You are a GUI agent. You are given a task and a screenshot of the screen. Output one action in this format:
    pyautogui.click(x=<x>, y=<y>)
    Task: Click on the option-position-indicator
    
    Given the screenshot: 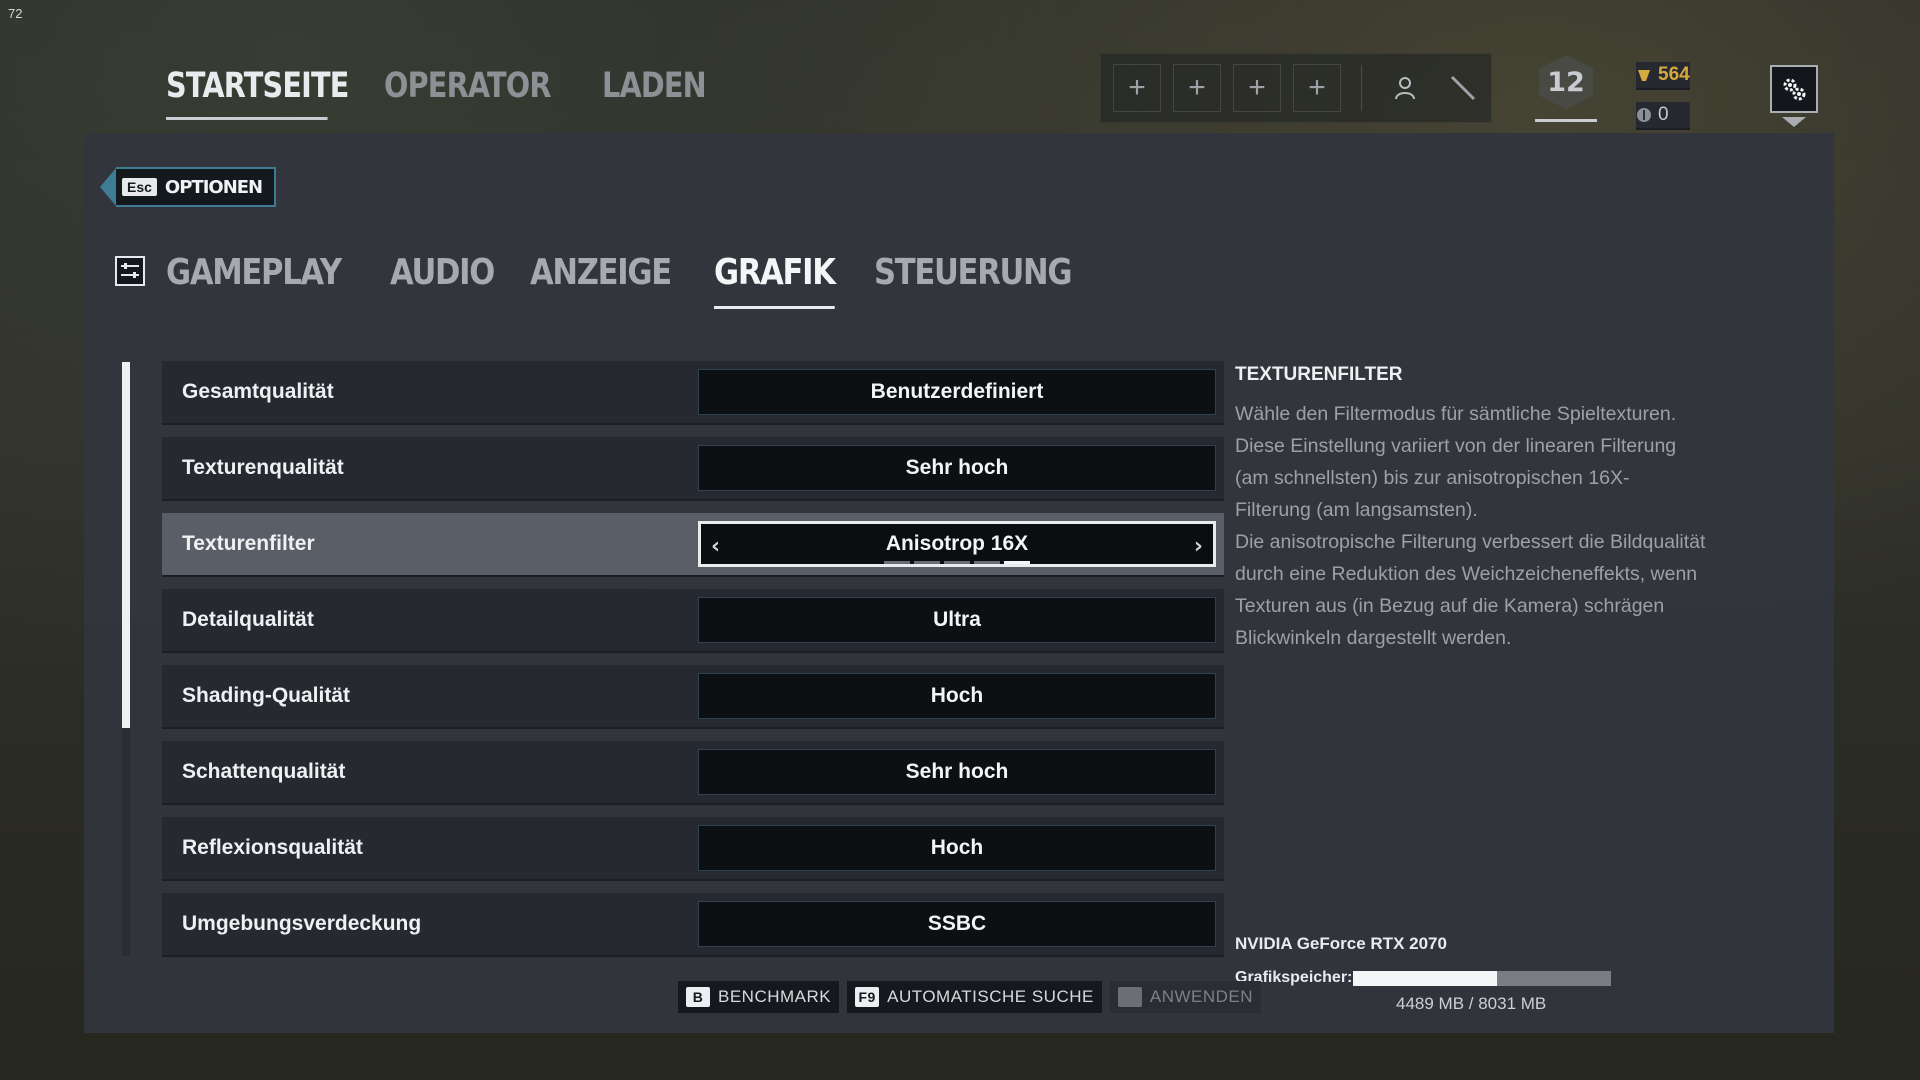 What is the action you would take?
    pyautogui.click(x=957, y=562)
    